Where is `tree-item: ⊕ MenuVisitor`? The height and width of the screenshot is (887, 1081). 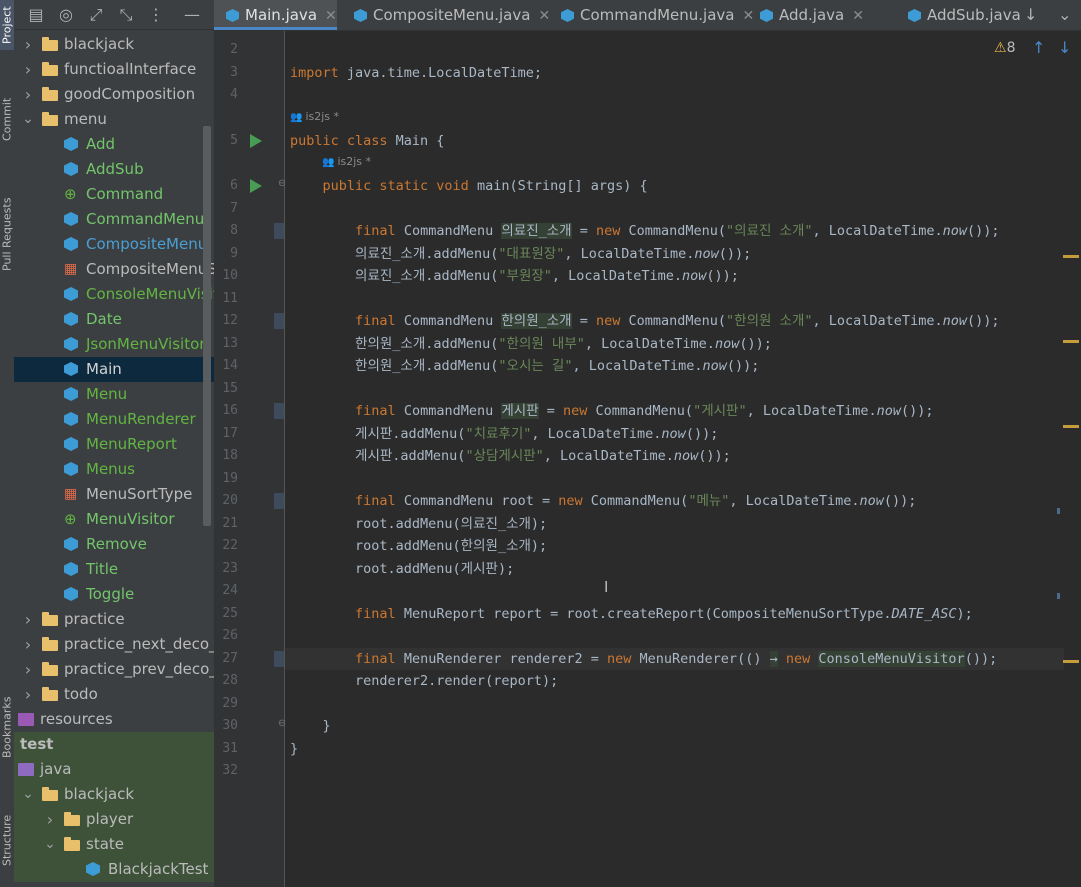
tree-item: ⊕ MenuVisitor is located at coordinates (114, 519).